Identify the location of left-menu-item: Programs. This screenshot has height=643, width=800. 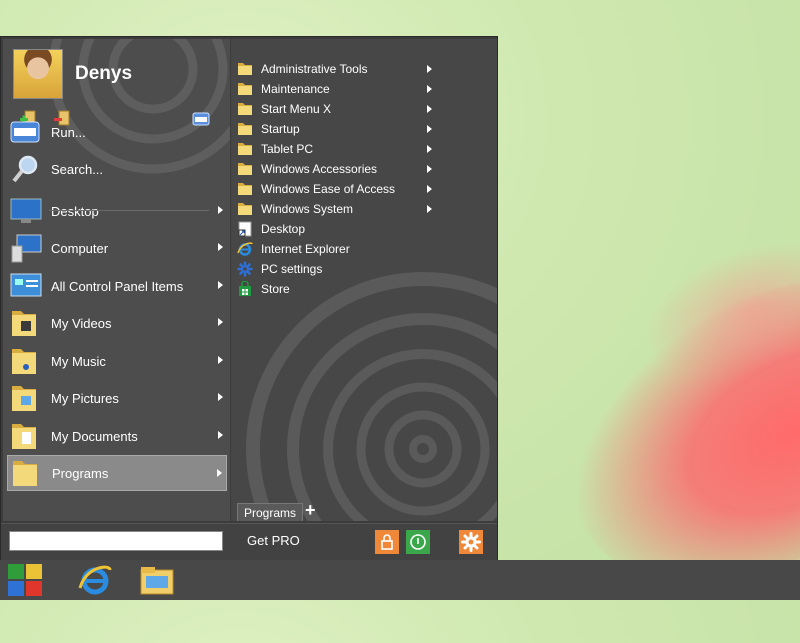
(117, 473).